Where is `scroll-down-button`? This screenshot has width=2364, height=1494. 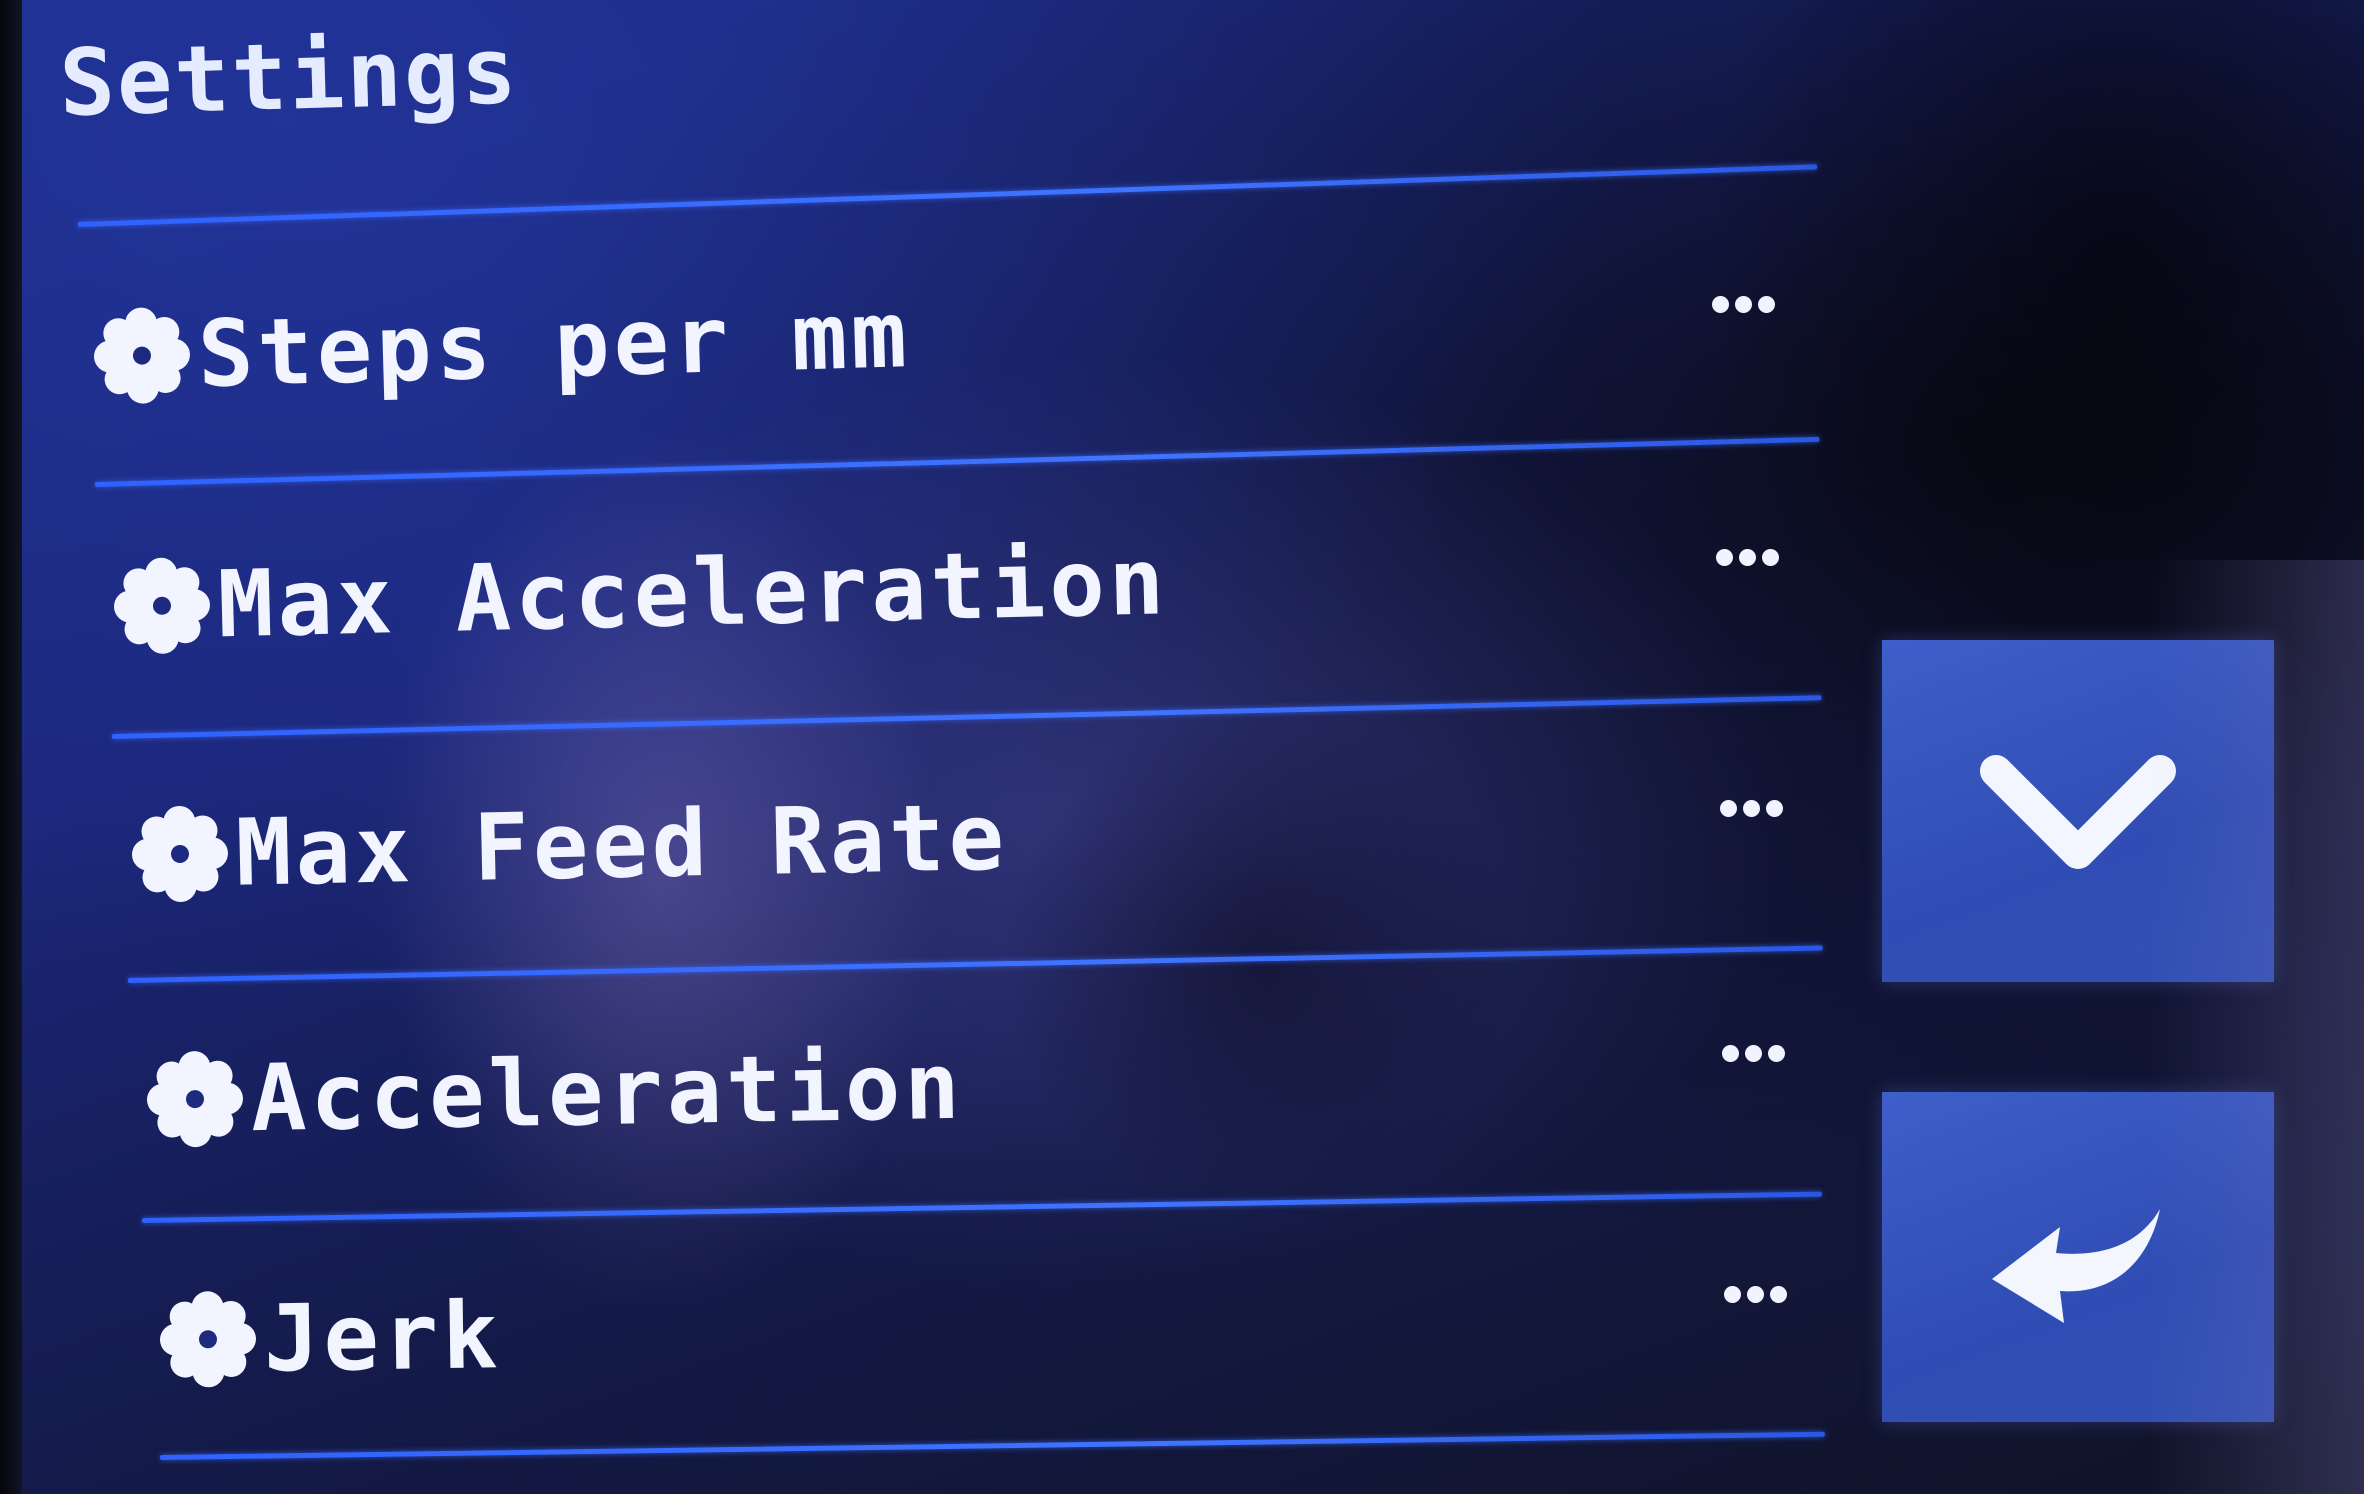 scroll-down-button is located at coordinates (2078, 811).